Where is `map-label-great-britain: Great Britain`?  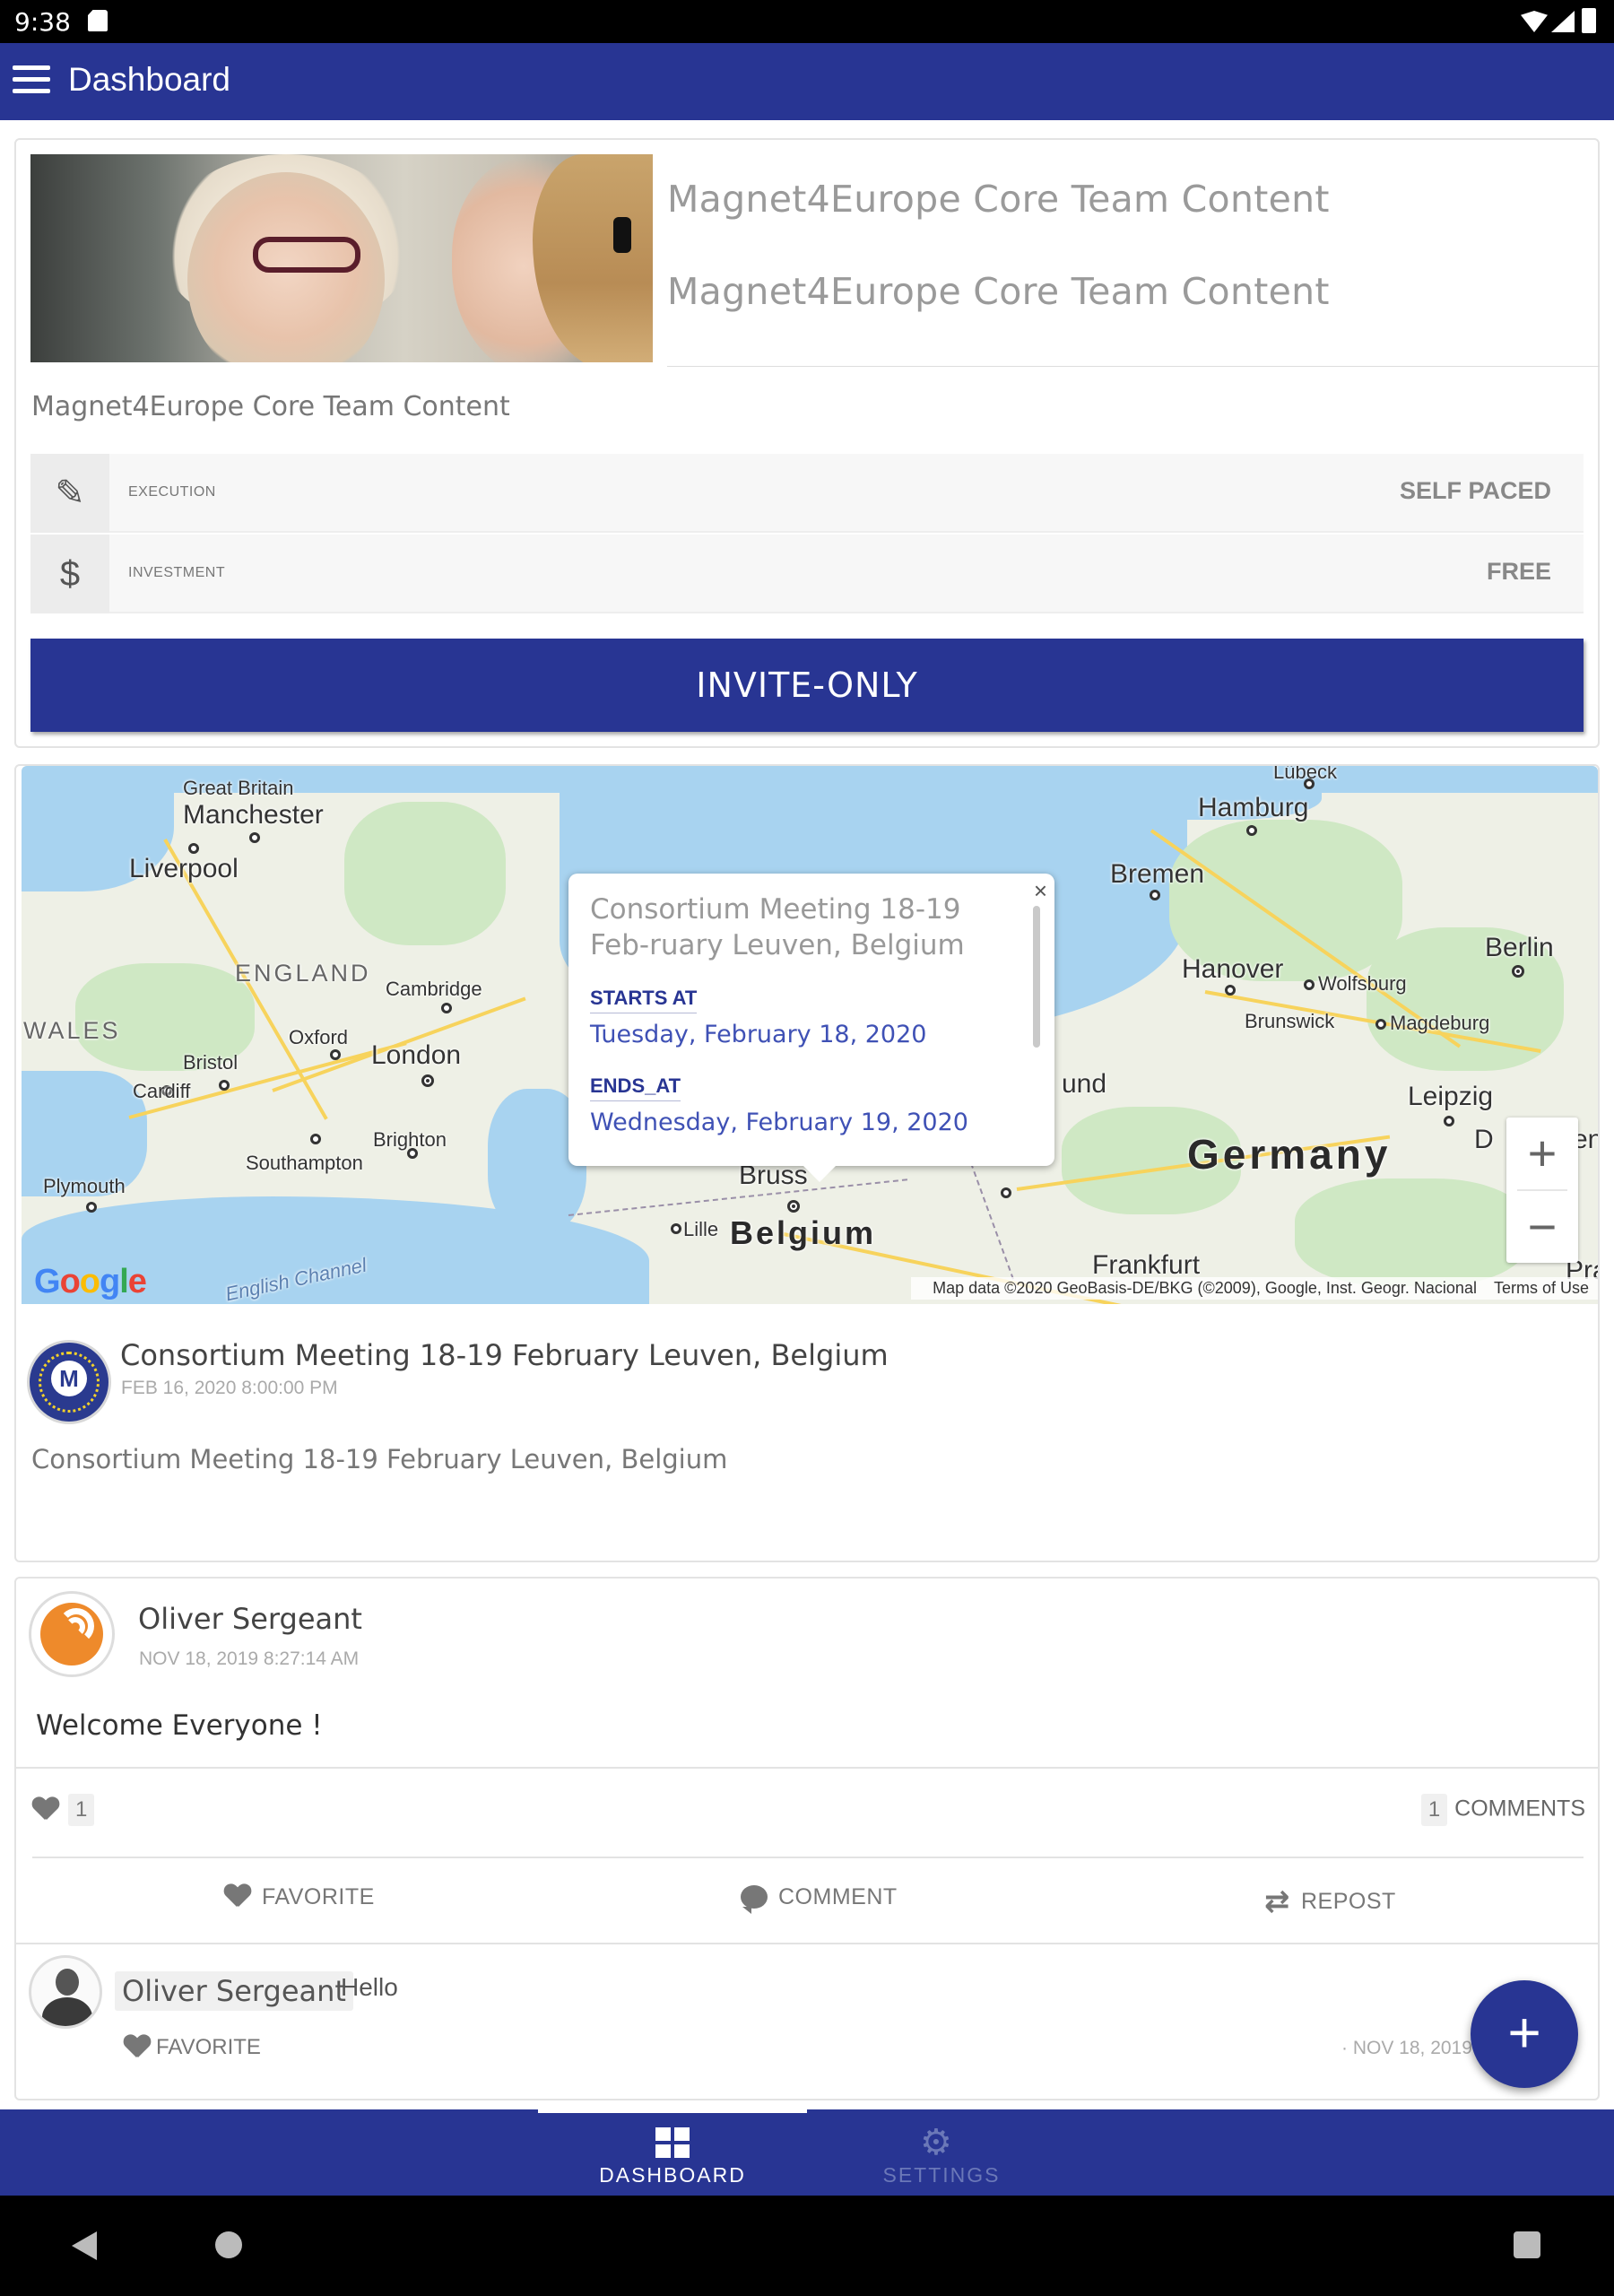 map-label-great-britain: Great Britain is located at coordinates (239, 788).